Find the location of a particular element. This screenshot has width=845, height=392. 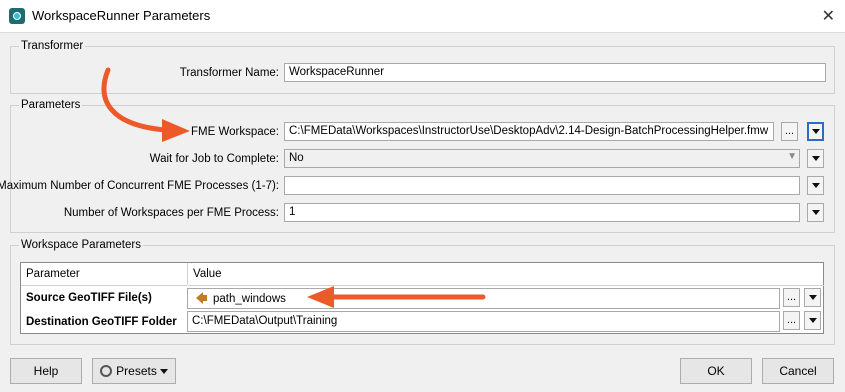

help-button: Help is located at coordinates (46, 371).